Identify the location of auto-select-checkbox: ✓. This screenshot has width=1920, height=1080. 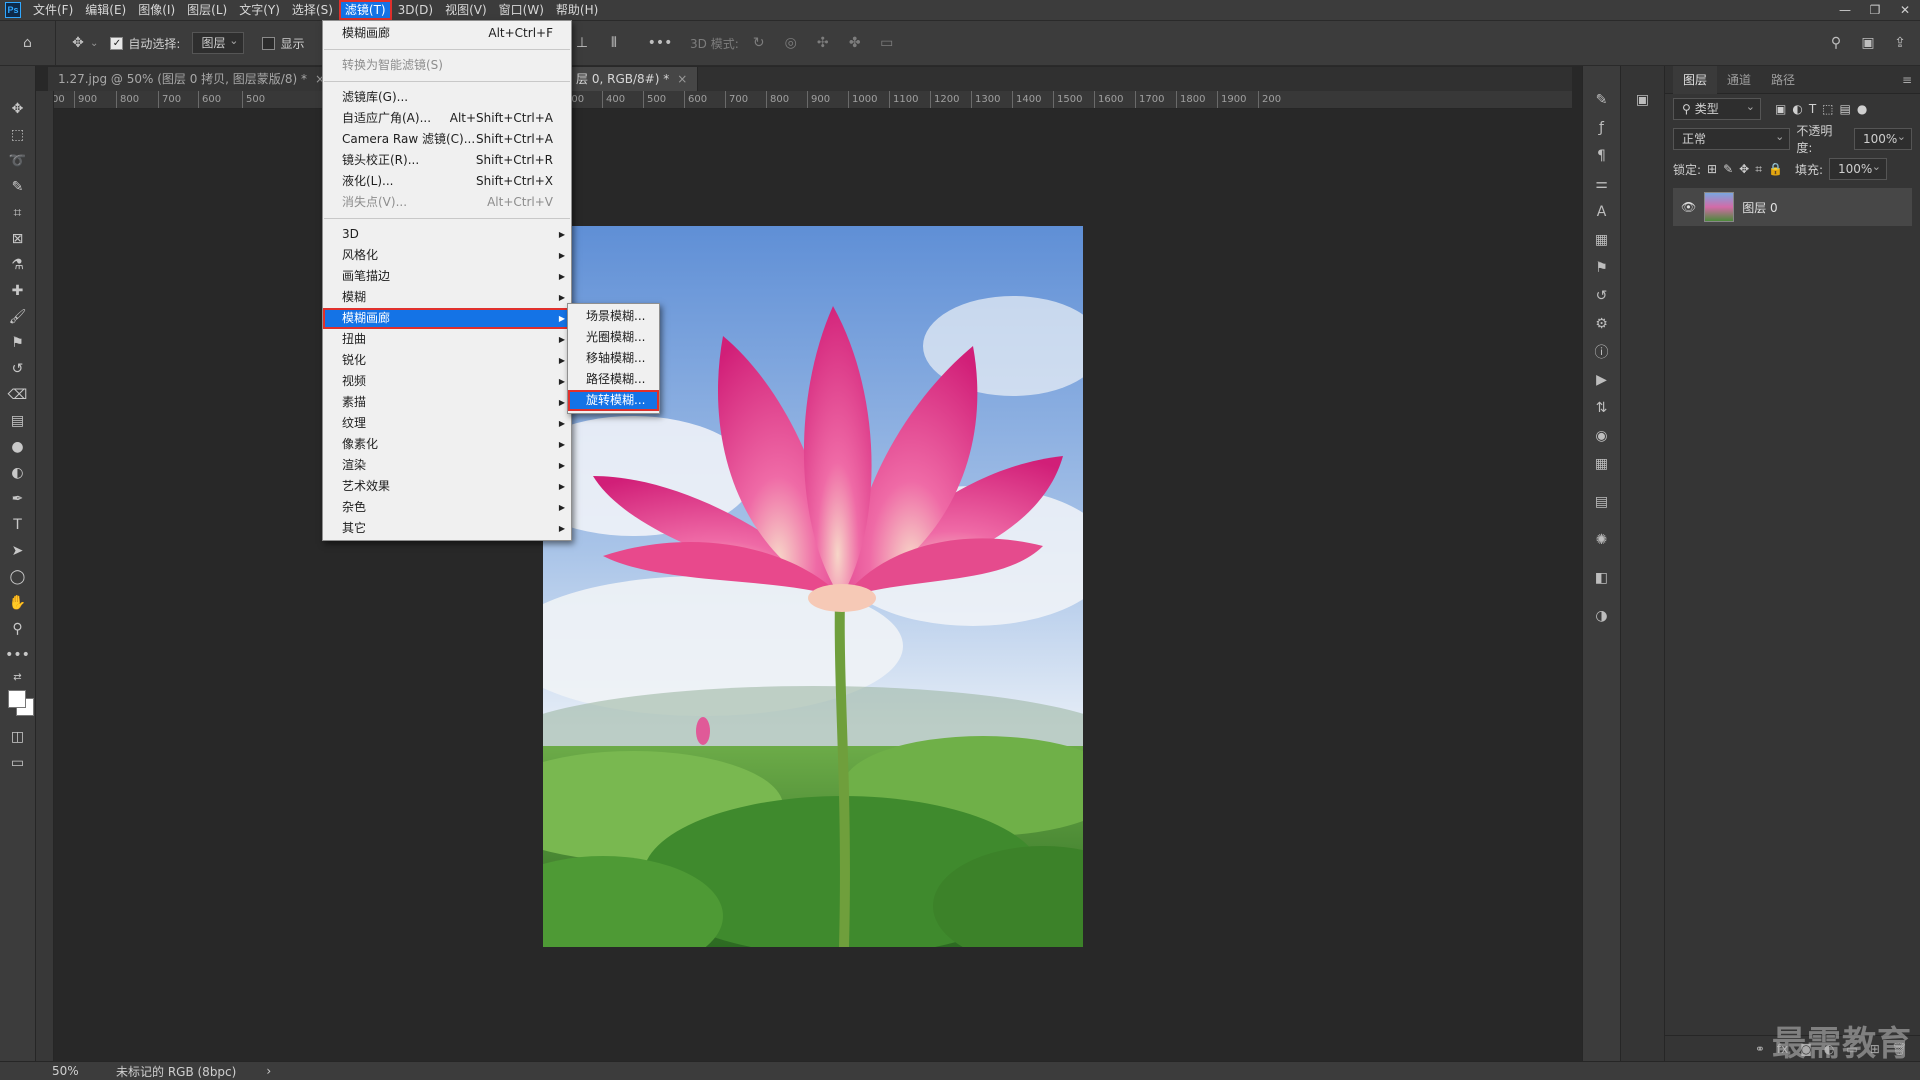
(117, 43).